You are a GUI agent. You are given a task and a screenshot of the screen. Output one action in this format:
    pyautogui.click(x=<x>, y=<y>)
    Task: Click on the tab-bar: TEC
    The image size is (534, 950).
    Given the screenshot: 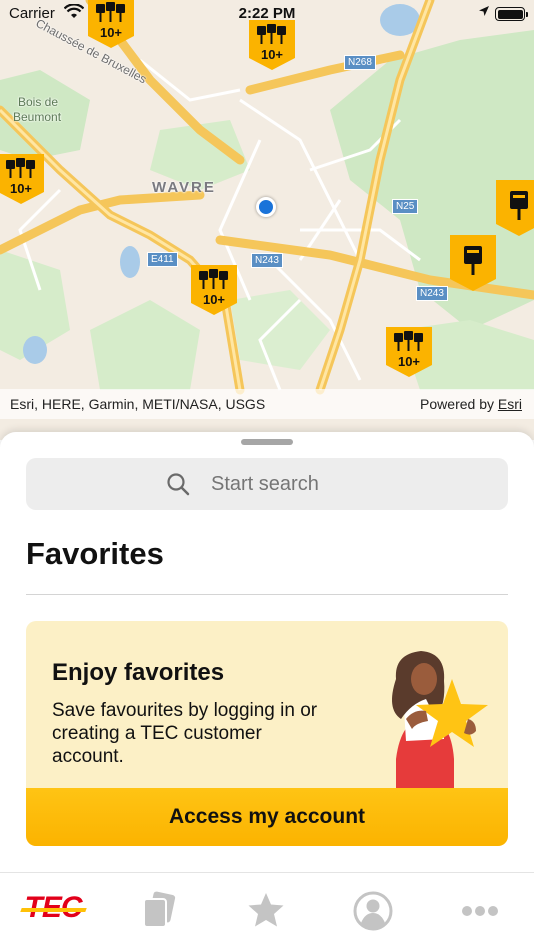 What is the action you would take?
    pyautogui.click(x=267, y=911)
    